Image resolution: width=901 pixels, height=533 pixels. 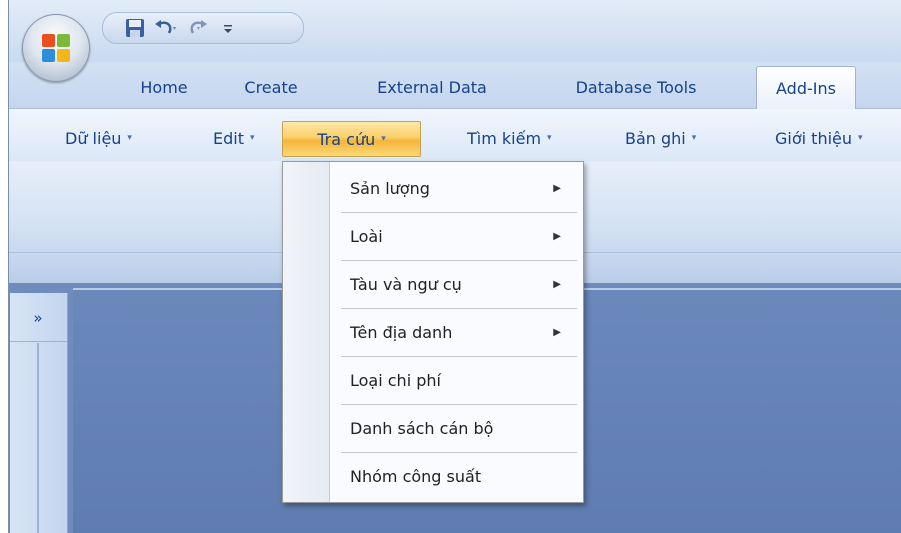 I want to click on ribbon-command-band, so click(x=455, y=135).